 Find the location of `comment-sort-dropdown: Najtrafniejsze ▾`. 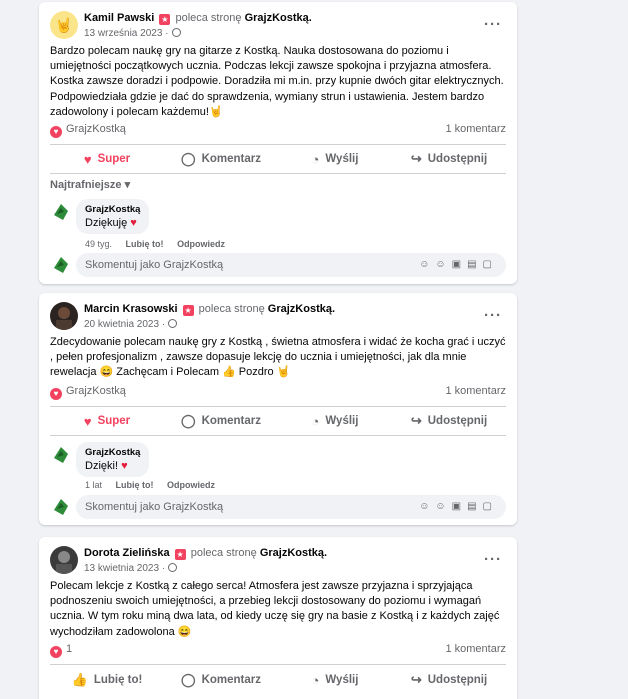

comment-sort-dropdown: Najtrafniejsze ▾ is located at coordinates (90, 184).